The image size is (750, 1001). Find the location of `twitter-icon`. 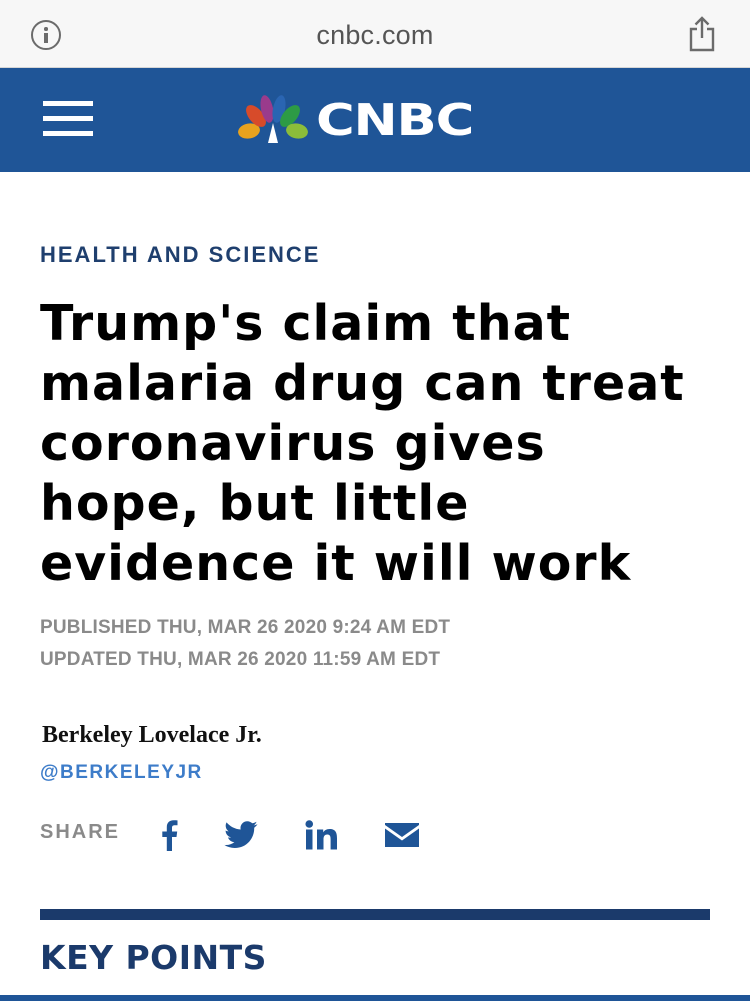

twitter-icon is located at coordinates (241, 835).